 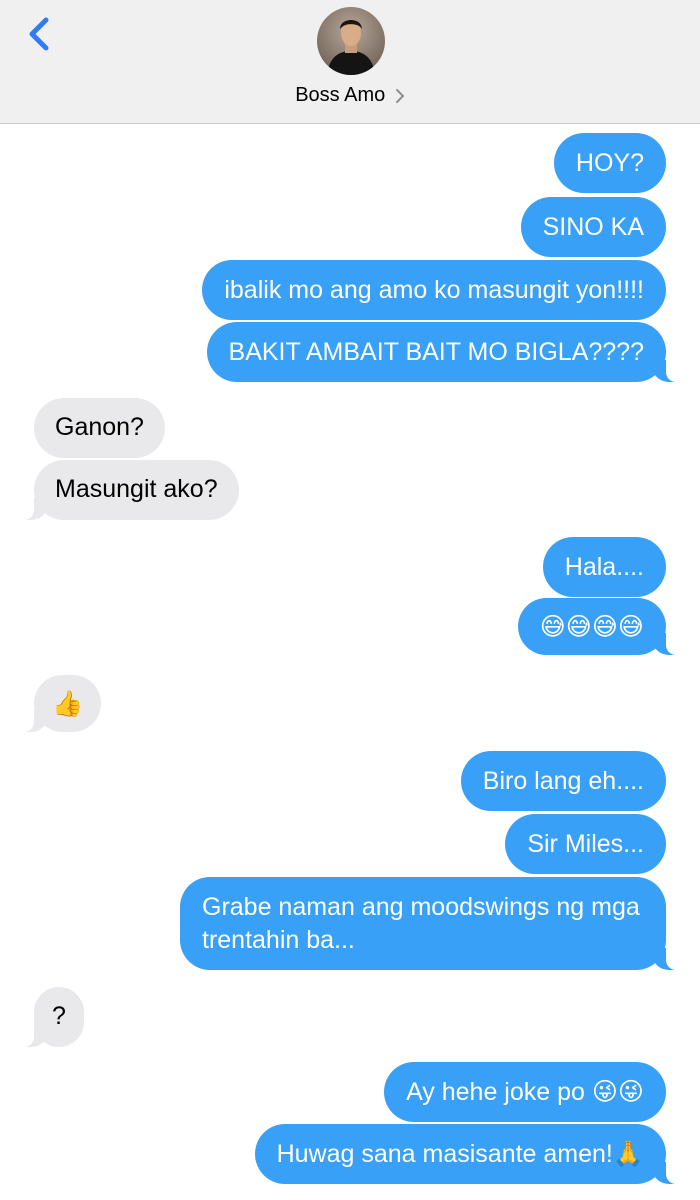 What do you see at coordinates (436, 352) in the screenshot?
I see `message-text: BAKIT AMBAIT BAIT MO BIGLA????` at bounding box center [436, 352].